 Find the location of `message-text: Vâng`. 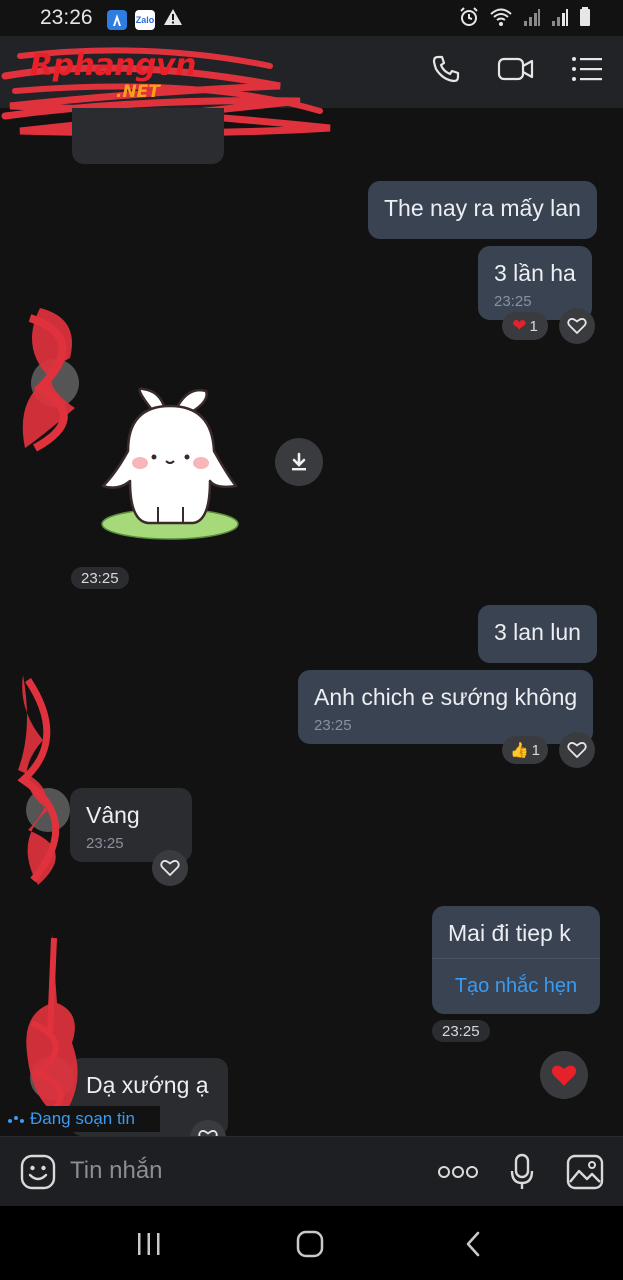

message-text: Vâng is located at coordinates (113, 815).